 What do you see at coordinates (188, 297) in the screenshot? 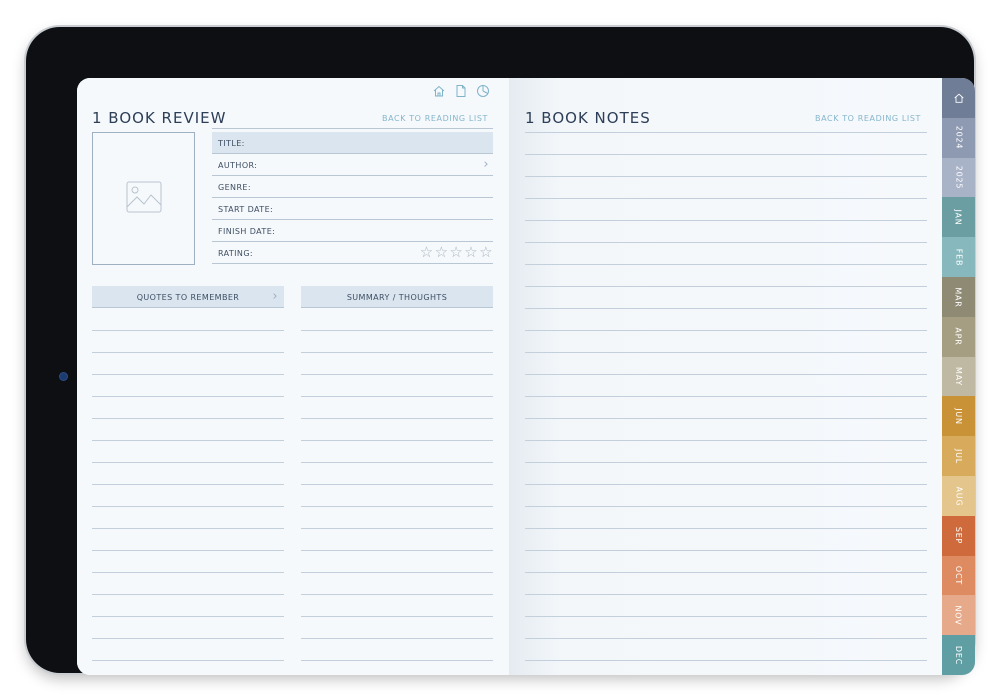
I see `quotes-section-header: QUOTES TO REMEMBER ›` at bounding box center [188, 297].